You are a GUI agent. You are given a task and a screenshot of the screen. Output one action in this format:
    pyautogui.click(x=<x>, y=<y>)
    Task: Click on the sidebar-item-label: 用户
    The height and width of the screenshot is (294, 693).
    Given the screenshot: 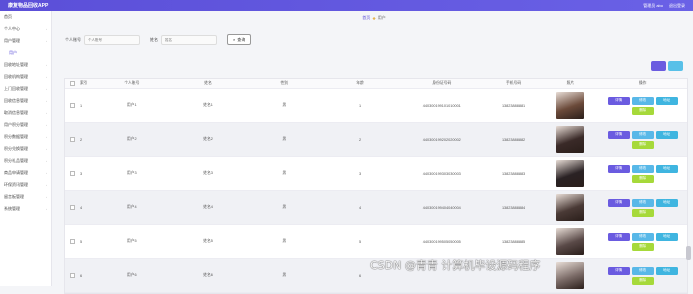 What is the action you would take?
    pyautogui.click(x=13, y=52)
    